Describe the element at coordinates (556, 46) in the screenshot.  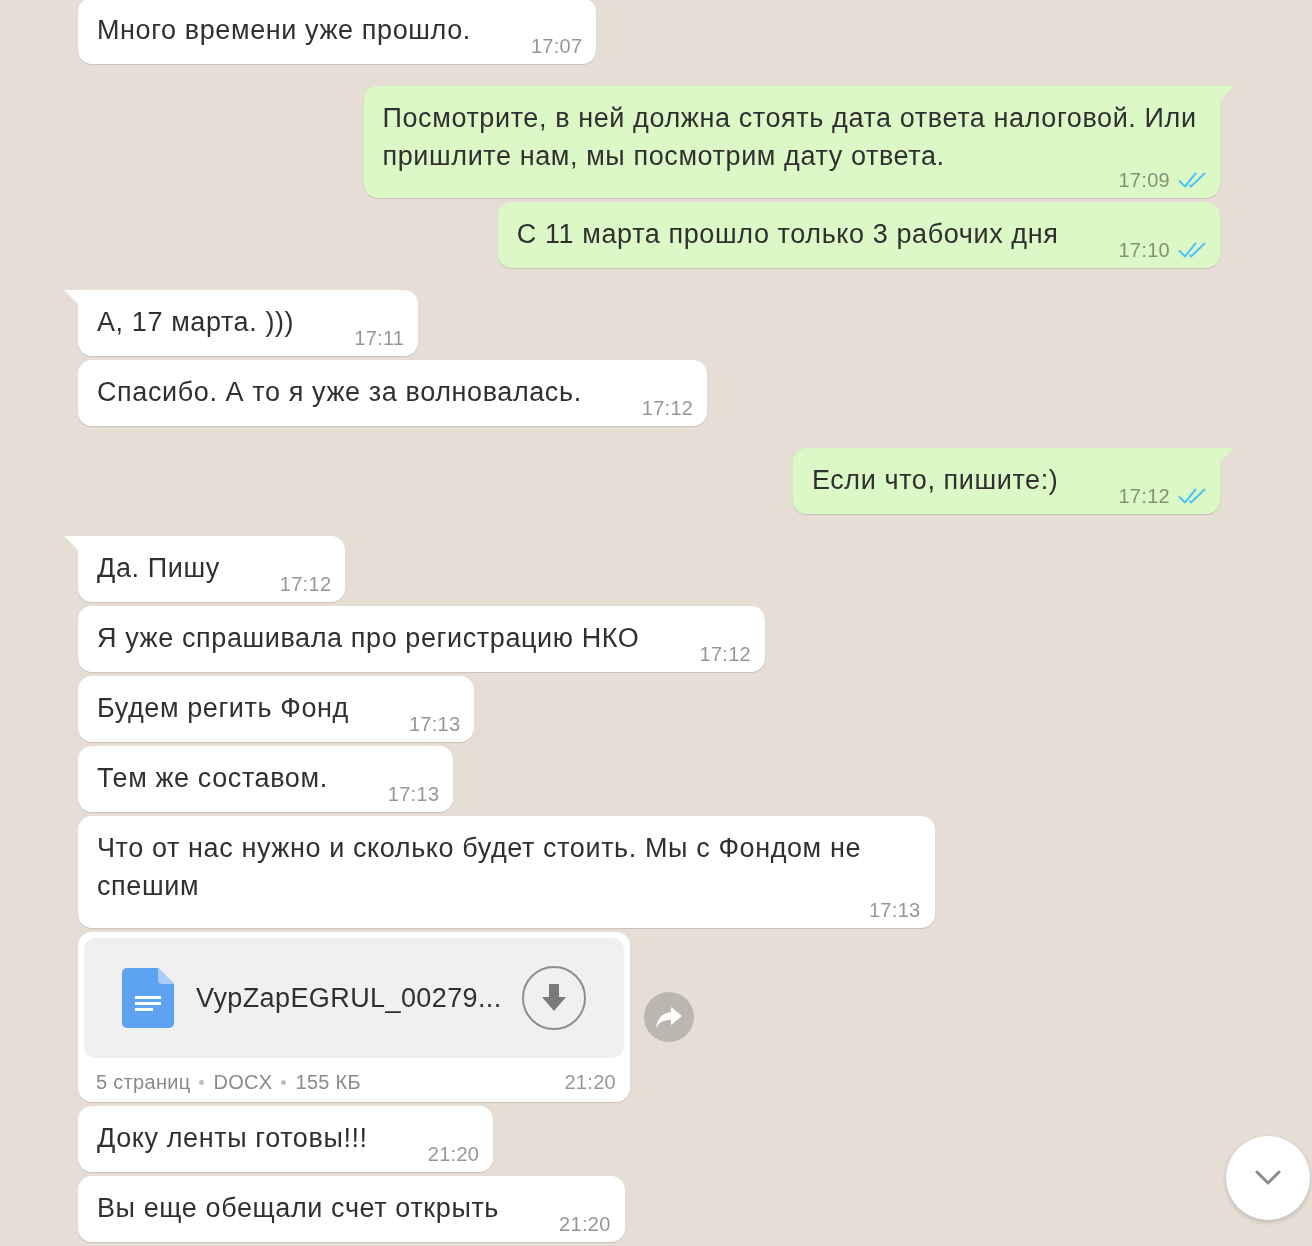
I see `message-time: 17:07` at that location.